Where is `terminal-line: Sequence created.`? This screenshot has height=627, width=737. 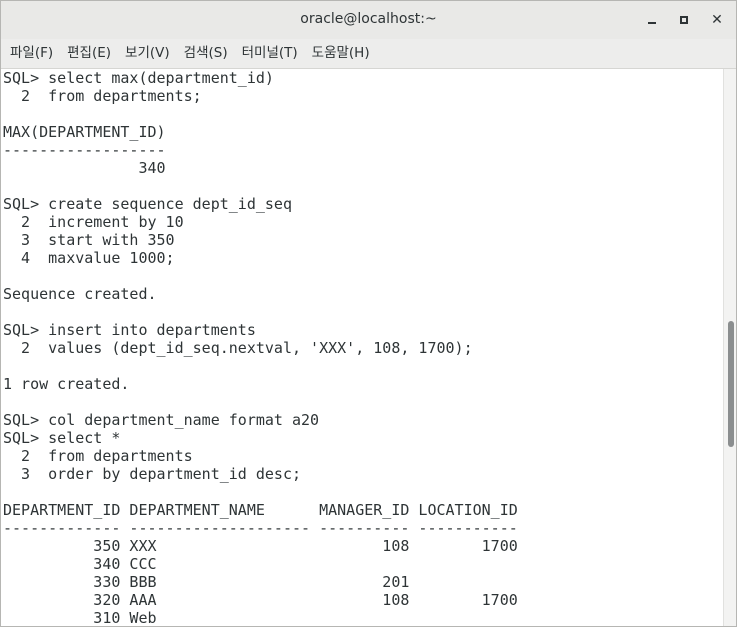
terminal-line: Sequence created. is located at coordinates (80, 294).